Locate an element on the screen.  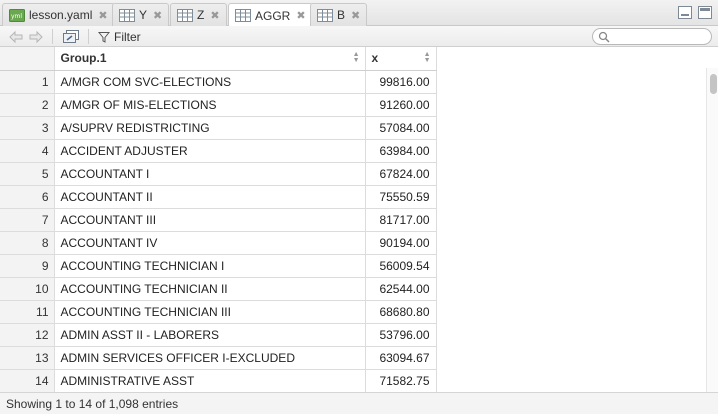
row-index: 8 is located at coordinates (27, 243).